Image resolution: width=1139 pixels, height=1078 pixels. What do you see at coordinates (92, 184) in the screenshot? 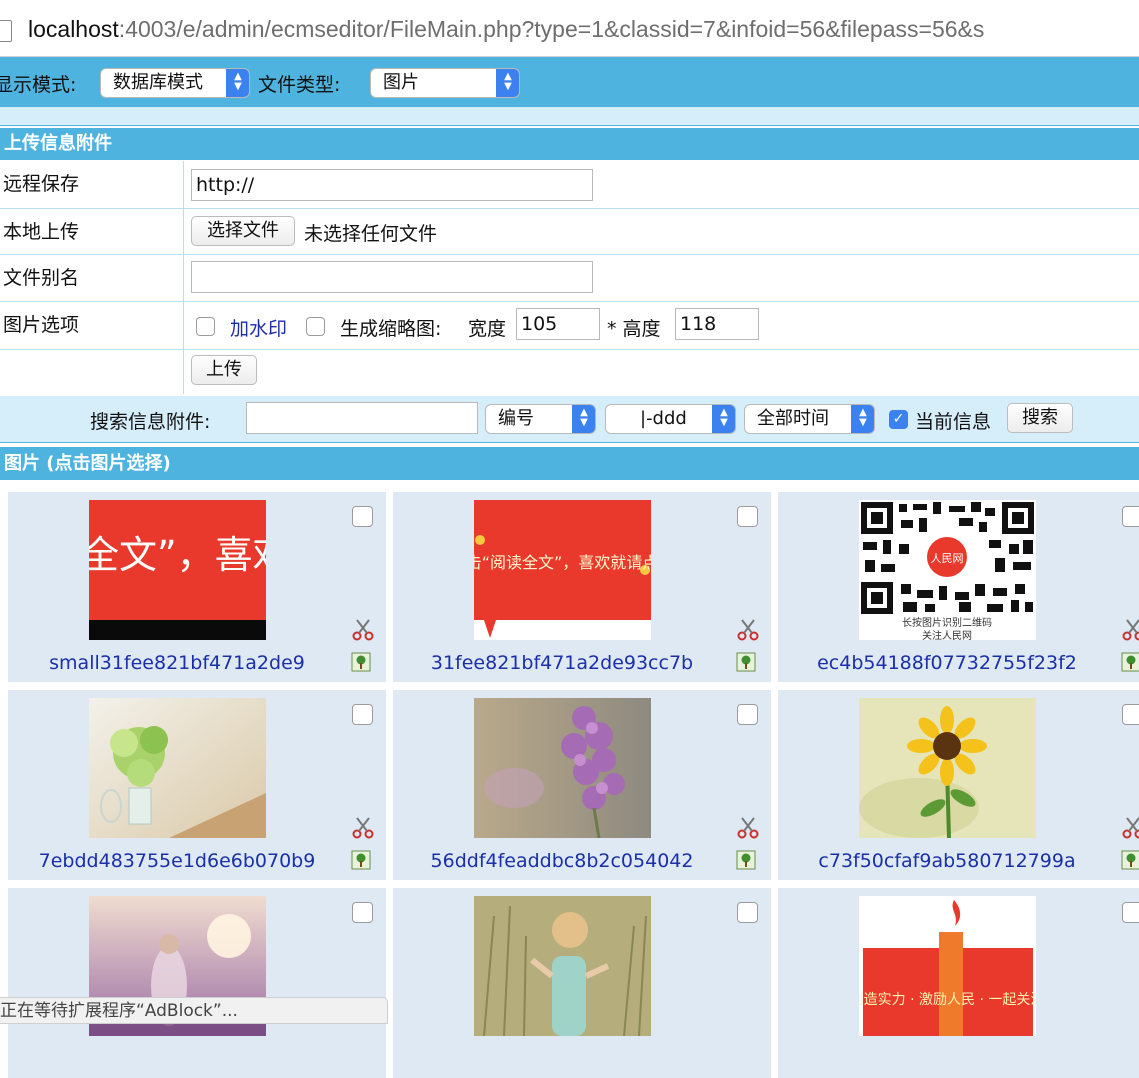
I see `remote-save-label: 远程保存` at bounding box center [92, 184].